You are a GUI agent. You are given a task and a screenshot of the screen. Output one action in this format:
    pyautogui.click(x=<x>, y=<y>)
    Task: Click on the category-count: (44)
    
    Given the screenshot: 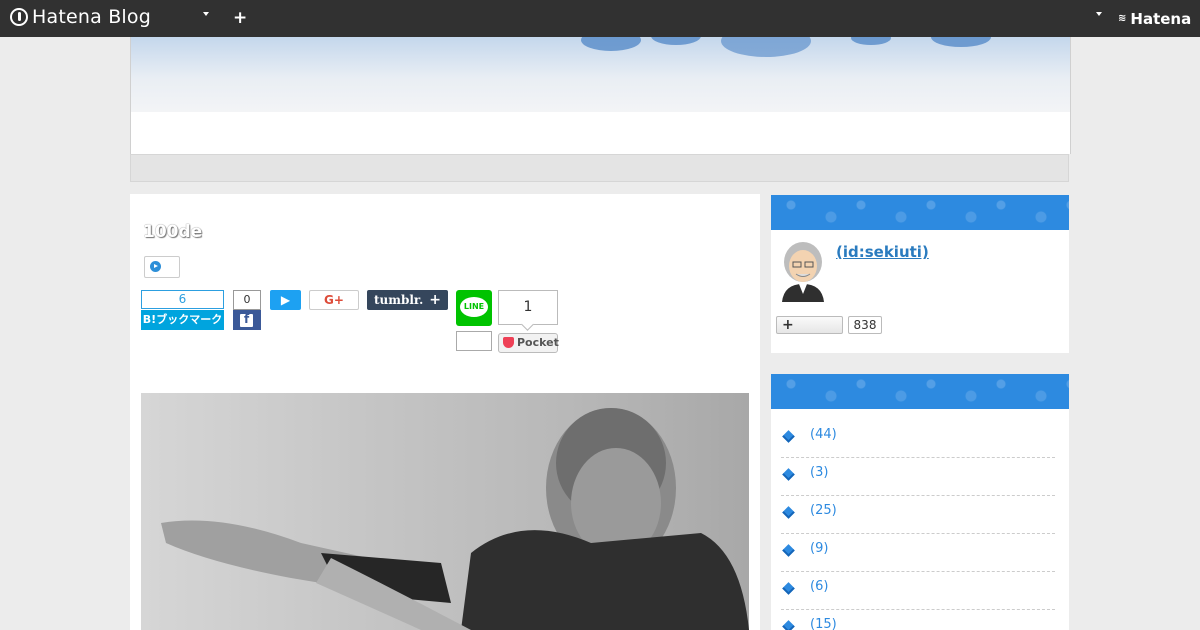 What is the action you would take?
    pyautogui.click(x=823, y=434)
    